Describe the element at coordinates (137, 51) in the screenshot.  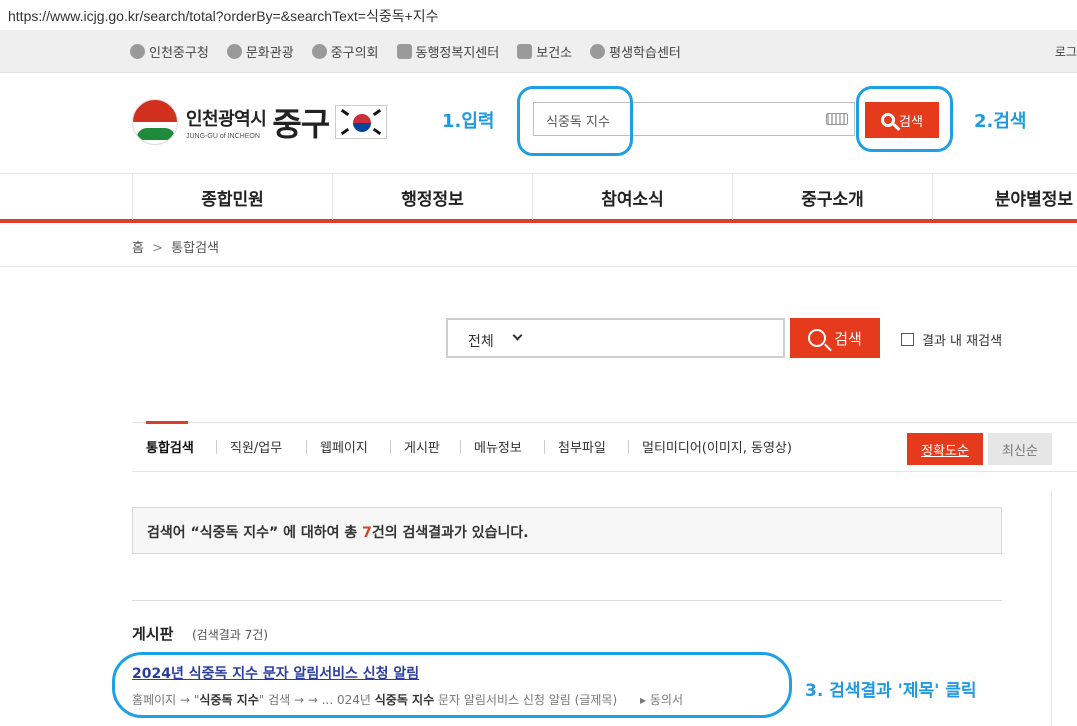
I see `building-icon` at that location.